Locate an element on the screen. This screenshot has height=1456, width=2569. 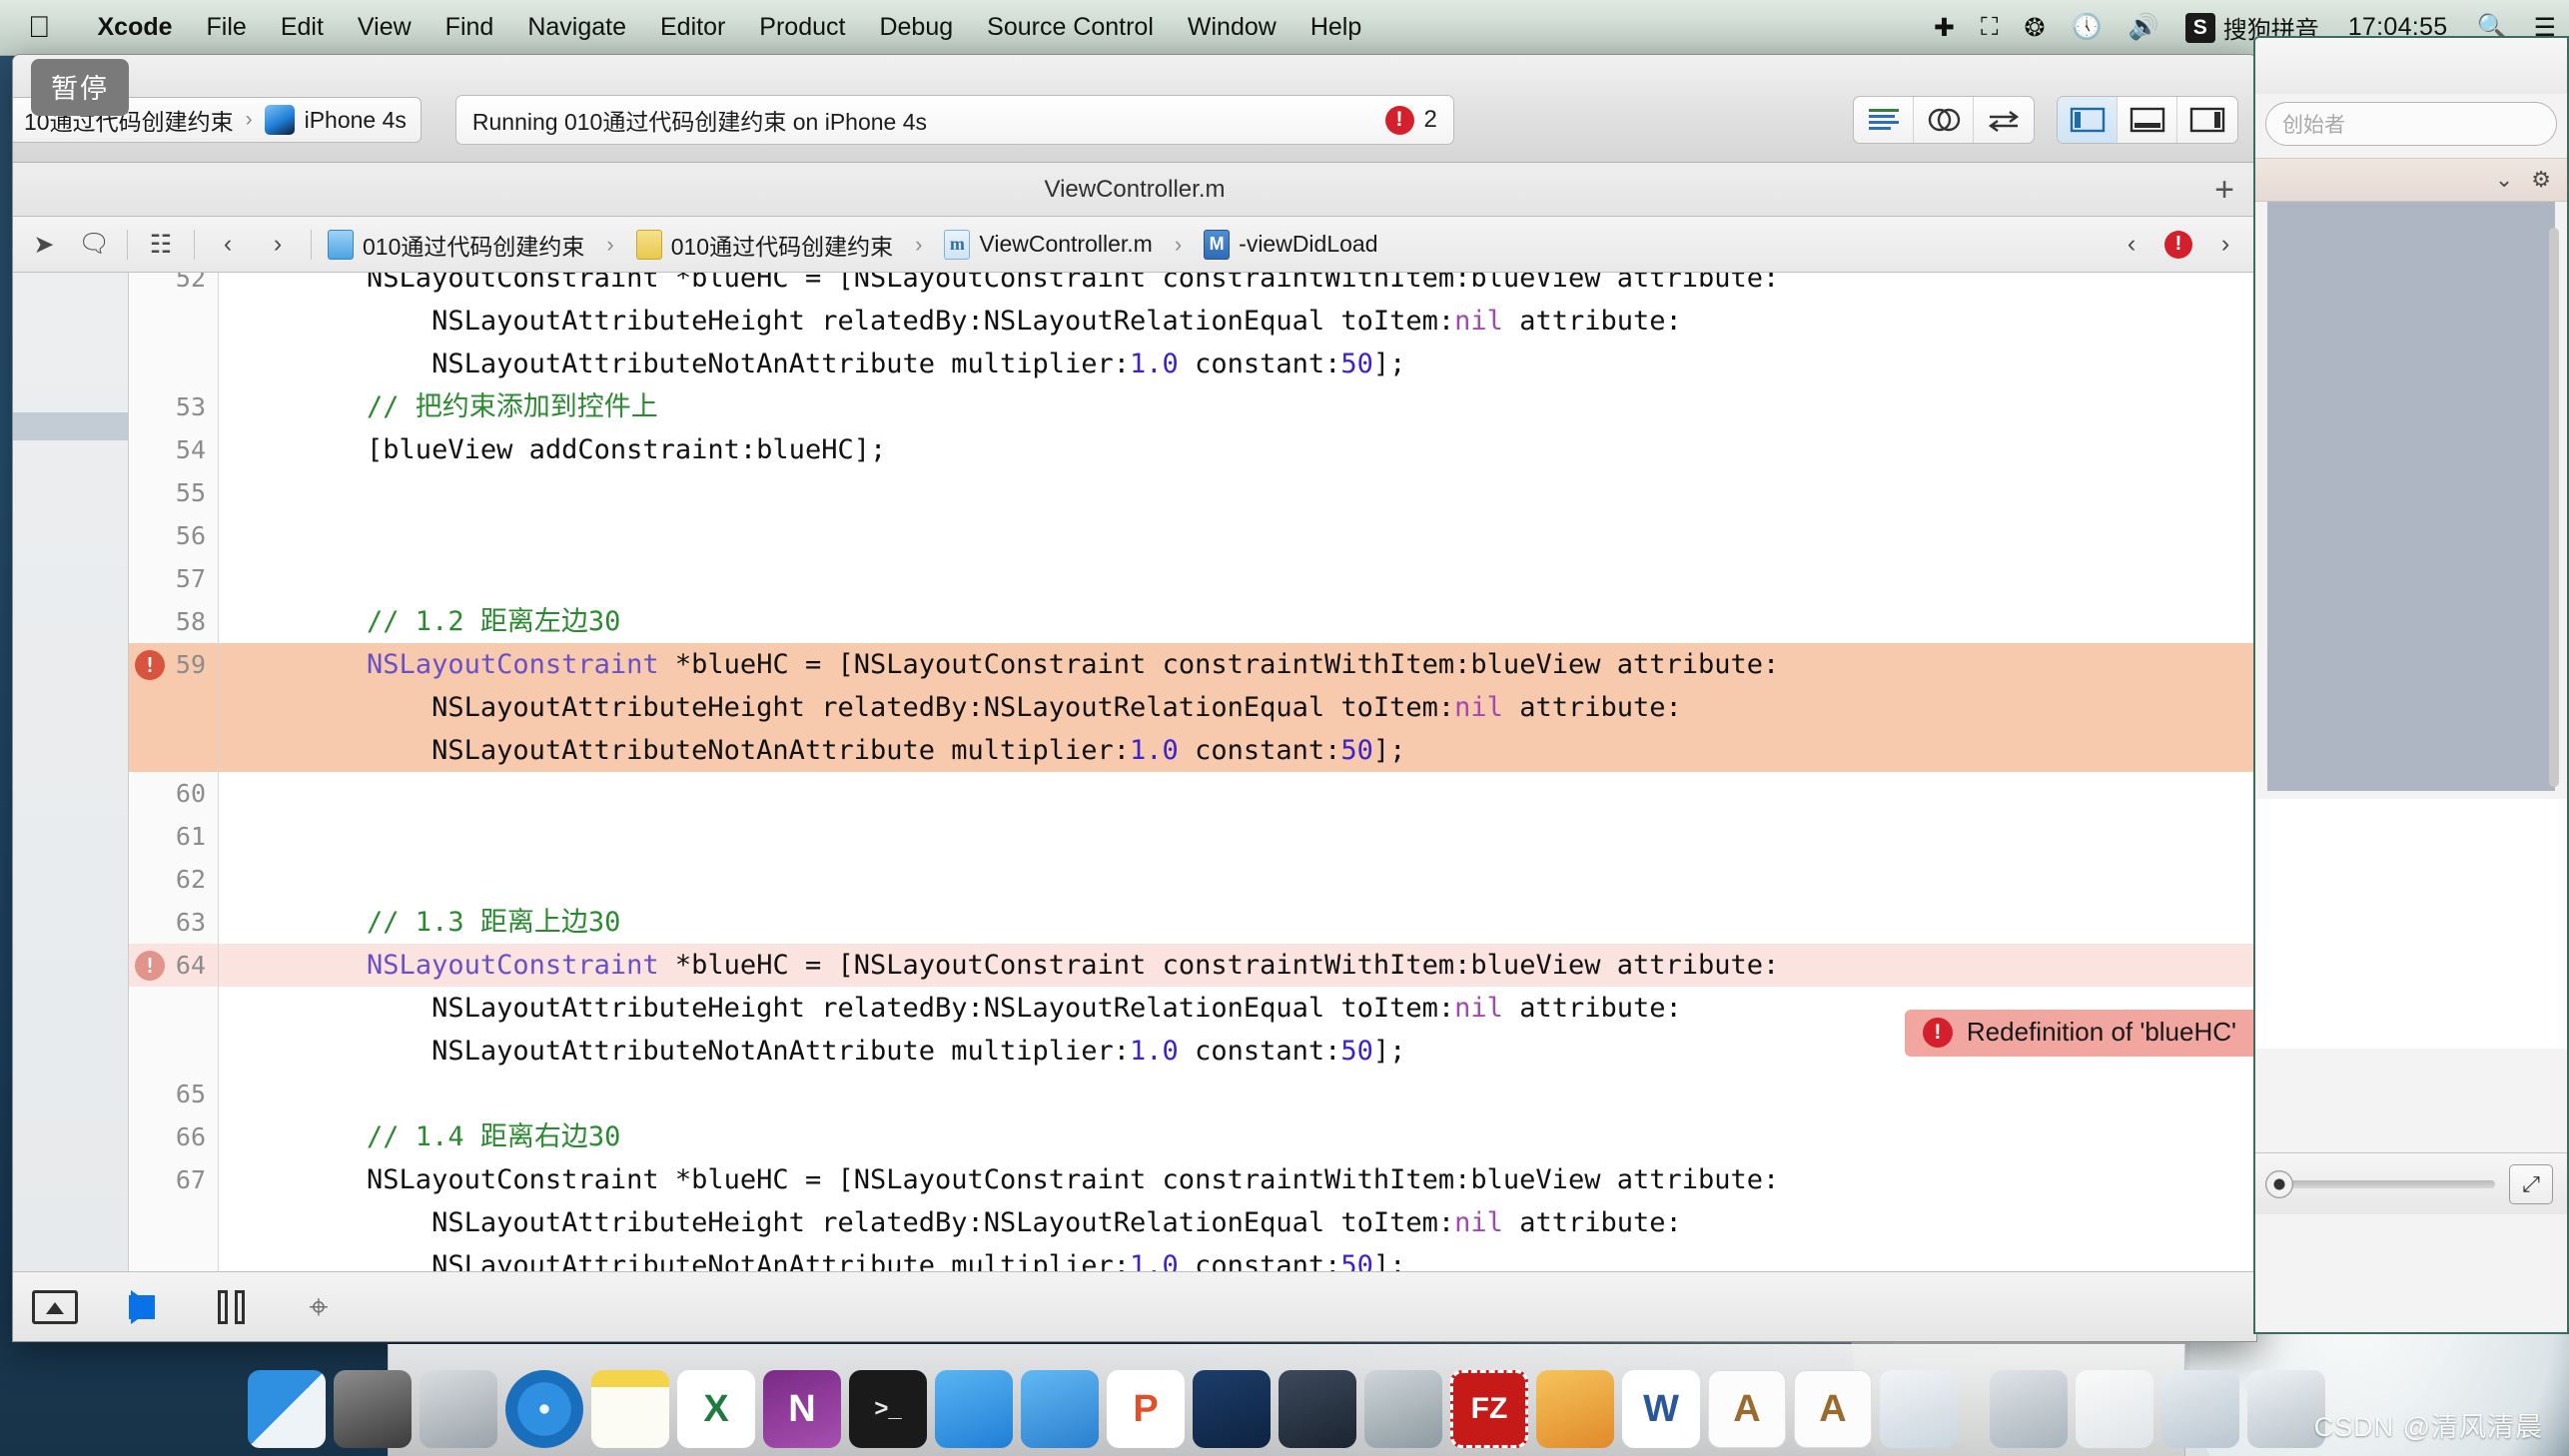
line-number: 57 is located at coordinates (171, 579).